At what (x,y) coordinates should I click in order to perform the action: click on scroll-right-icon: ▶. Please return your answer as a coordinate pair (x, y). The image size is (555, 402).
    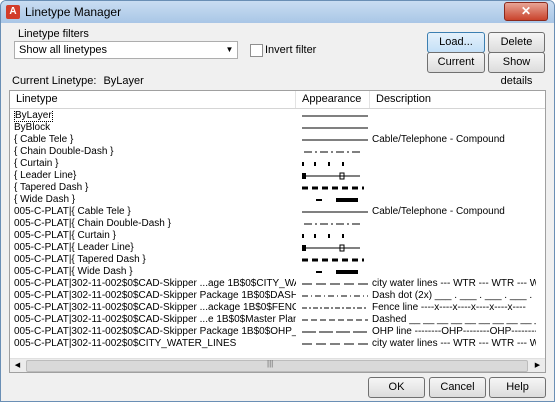
    Looking at the image, I should click on (537, 365).